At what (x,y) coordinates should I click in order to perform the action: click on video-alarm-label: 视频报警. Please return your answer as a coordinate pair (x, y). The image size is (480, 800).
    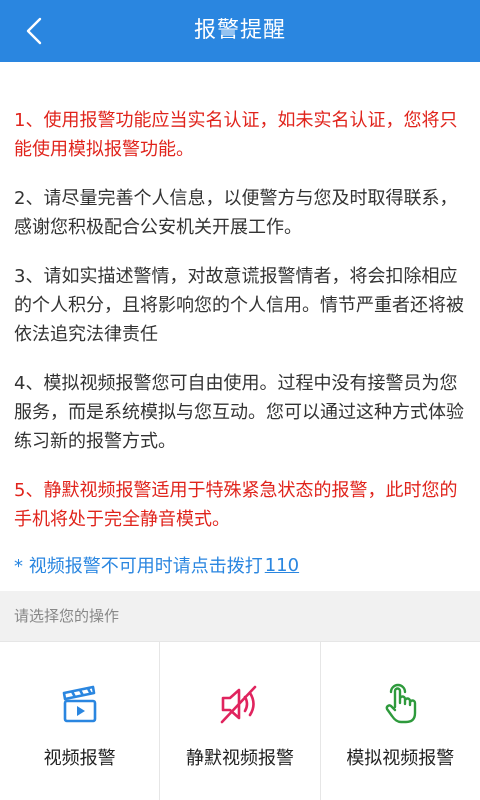
    Looking at the image, I should click on (79, 758).